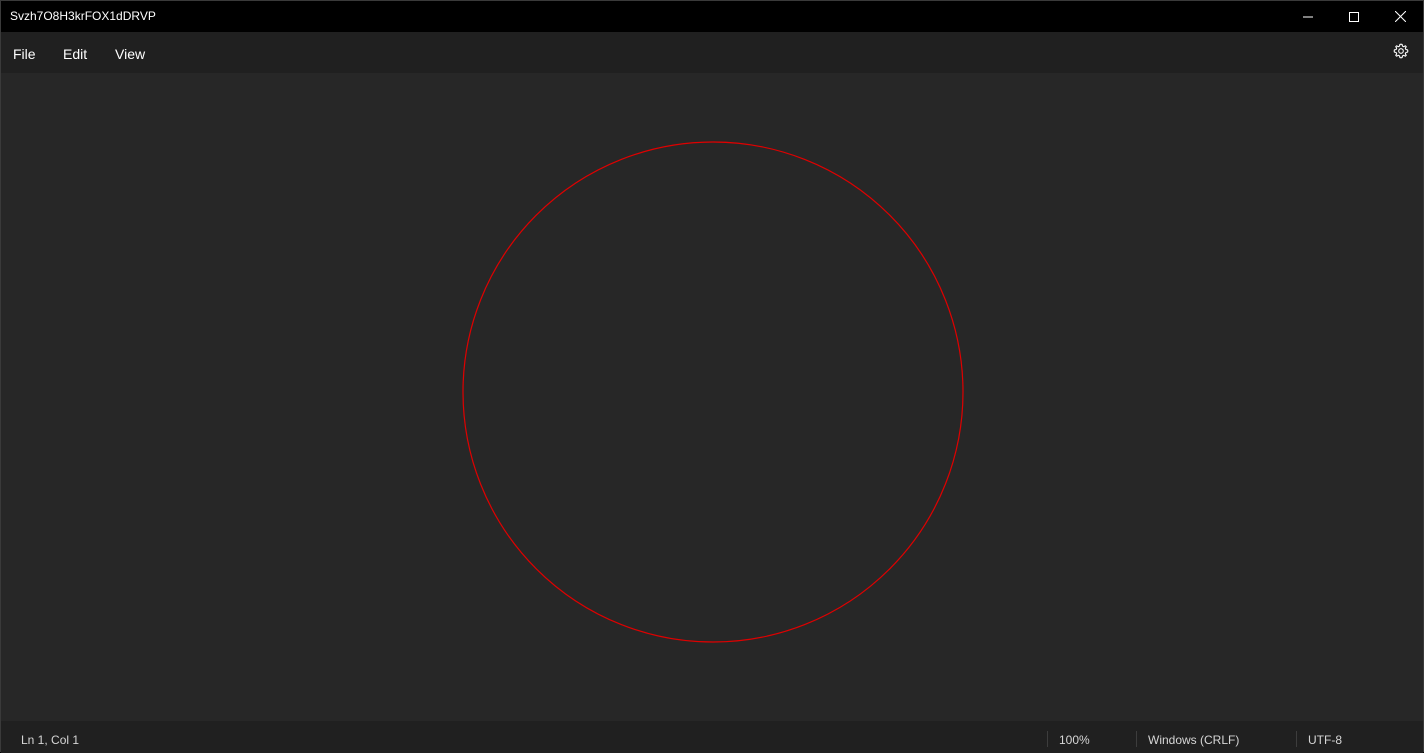  I want to click on menu-edit: Edit, so click(75, 54).